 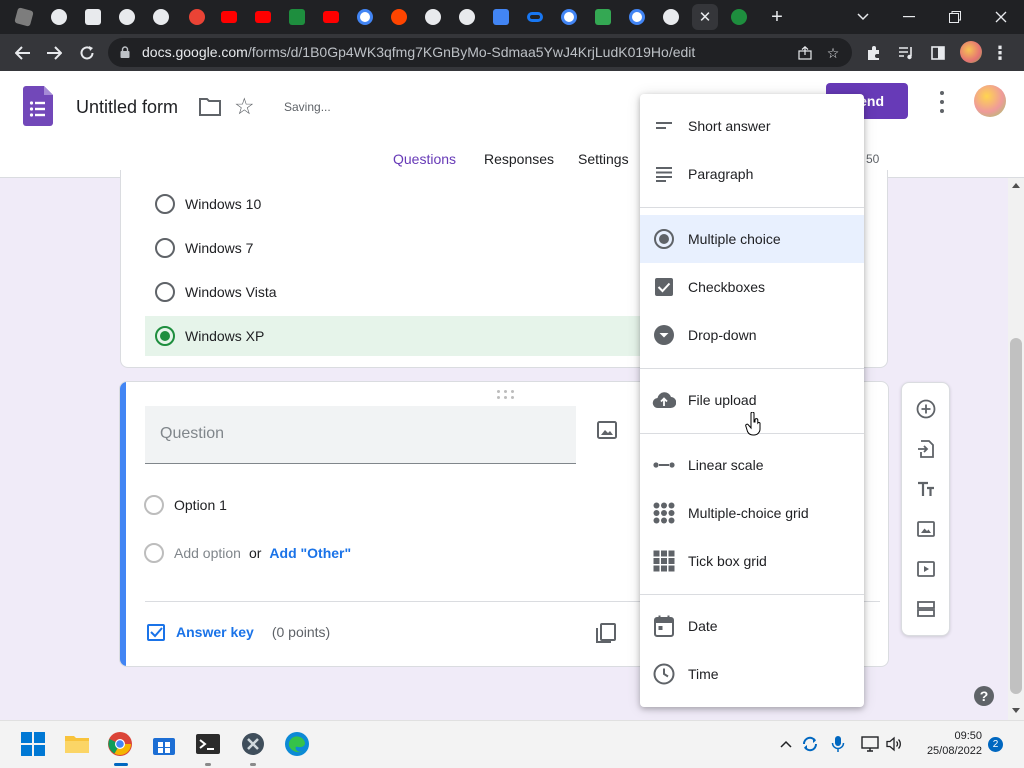 What do you see at coordinates (990, 101) in the screenshot?
I see `account-avatar` at bounding box center [990, 101].